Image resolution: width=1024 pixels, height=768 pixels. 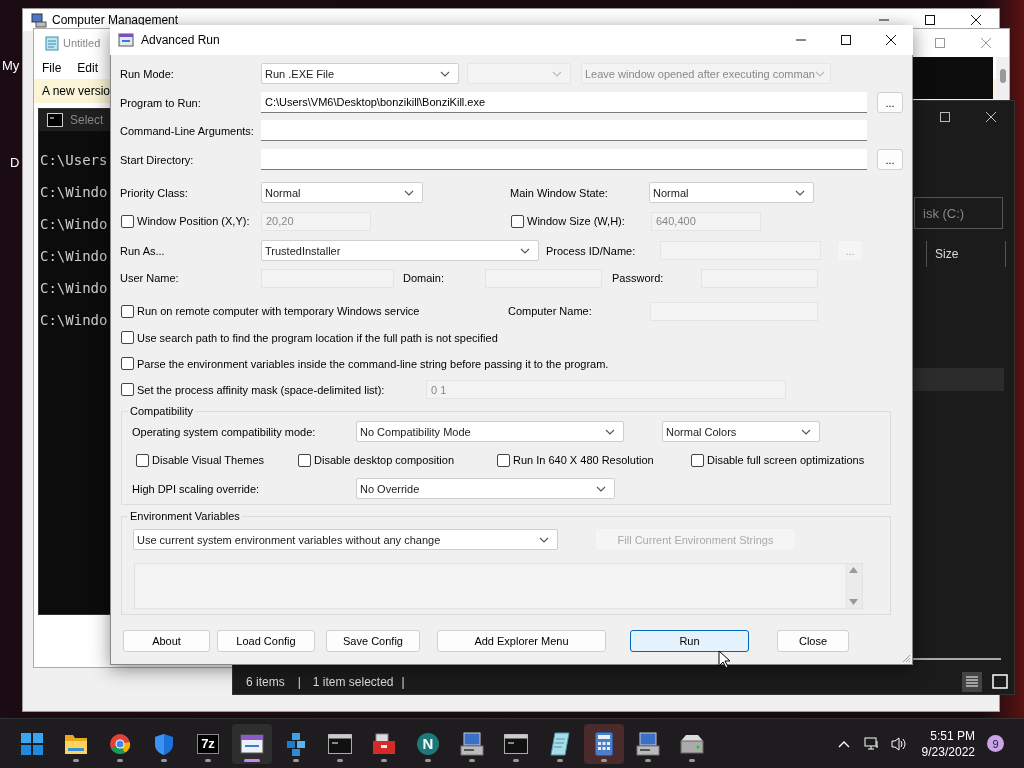 I want to click on notepad-icon, so click(x=560, y=743).